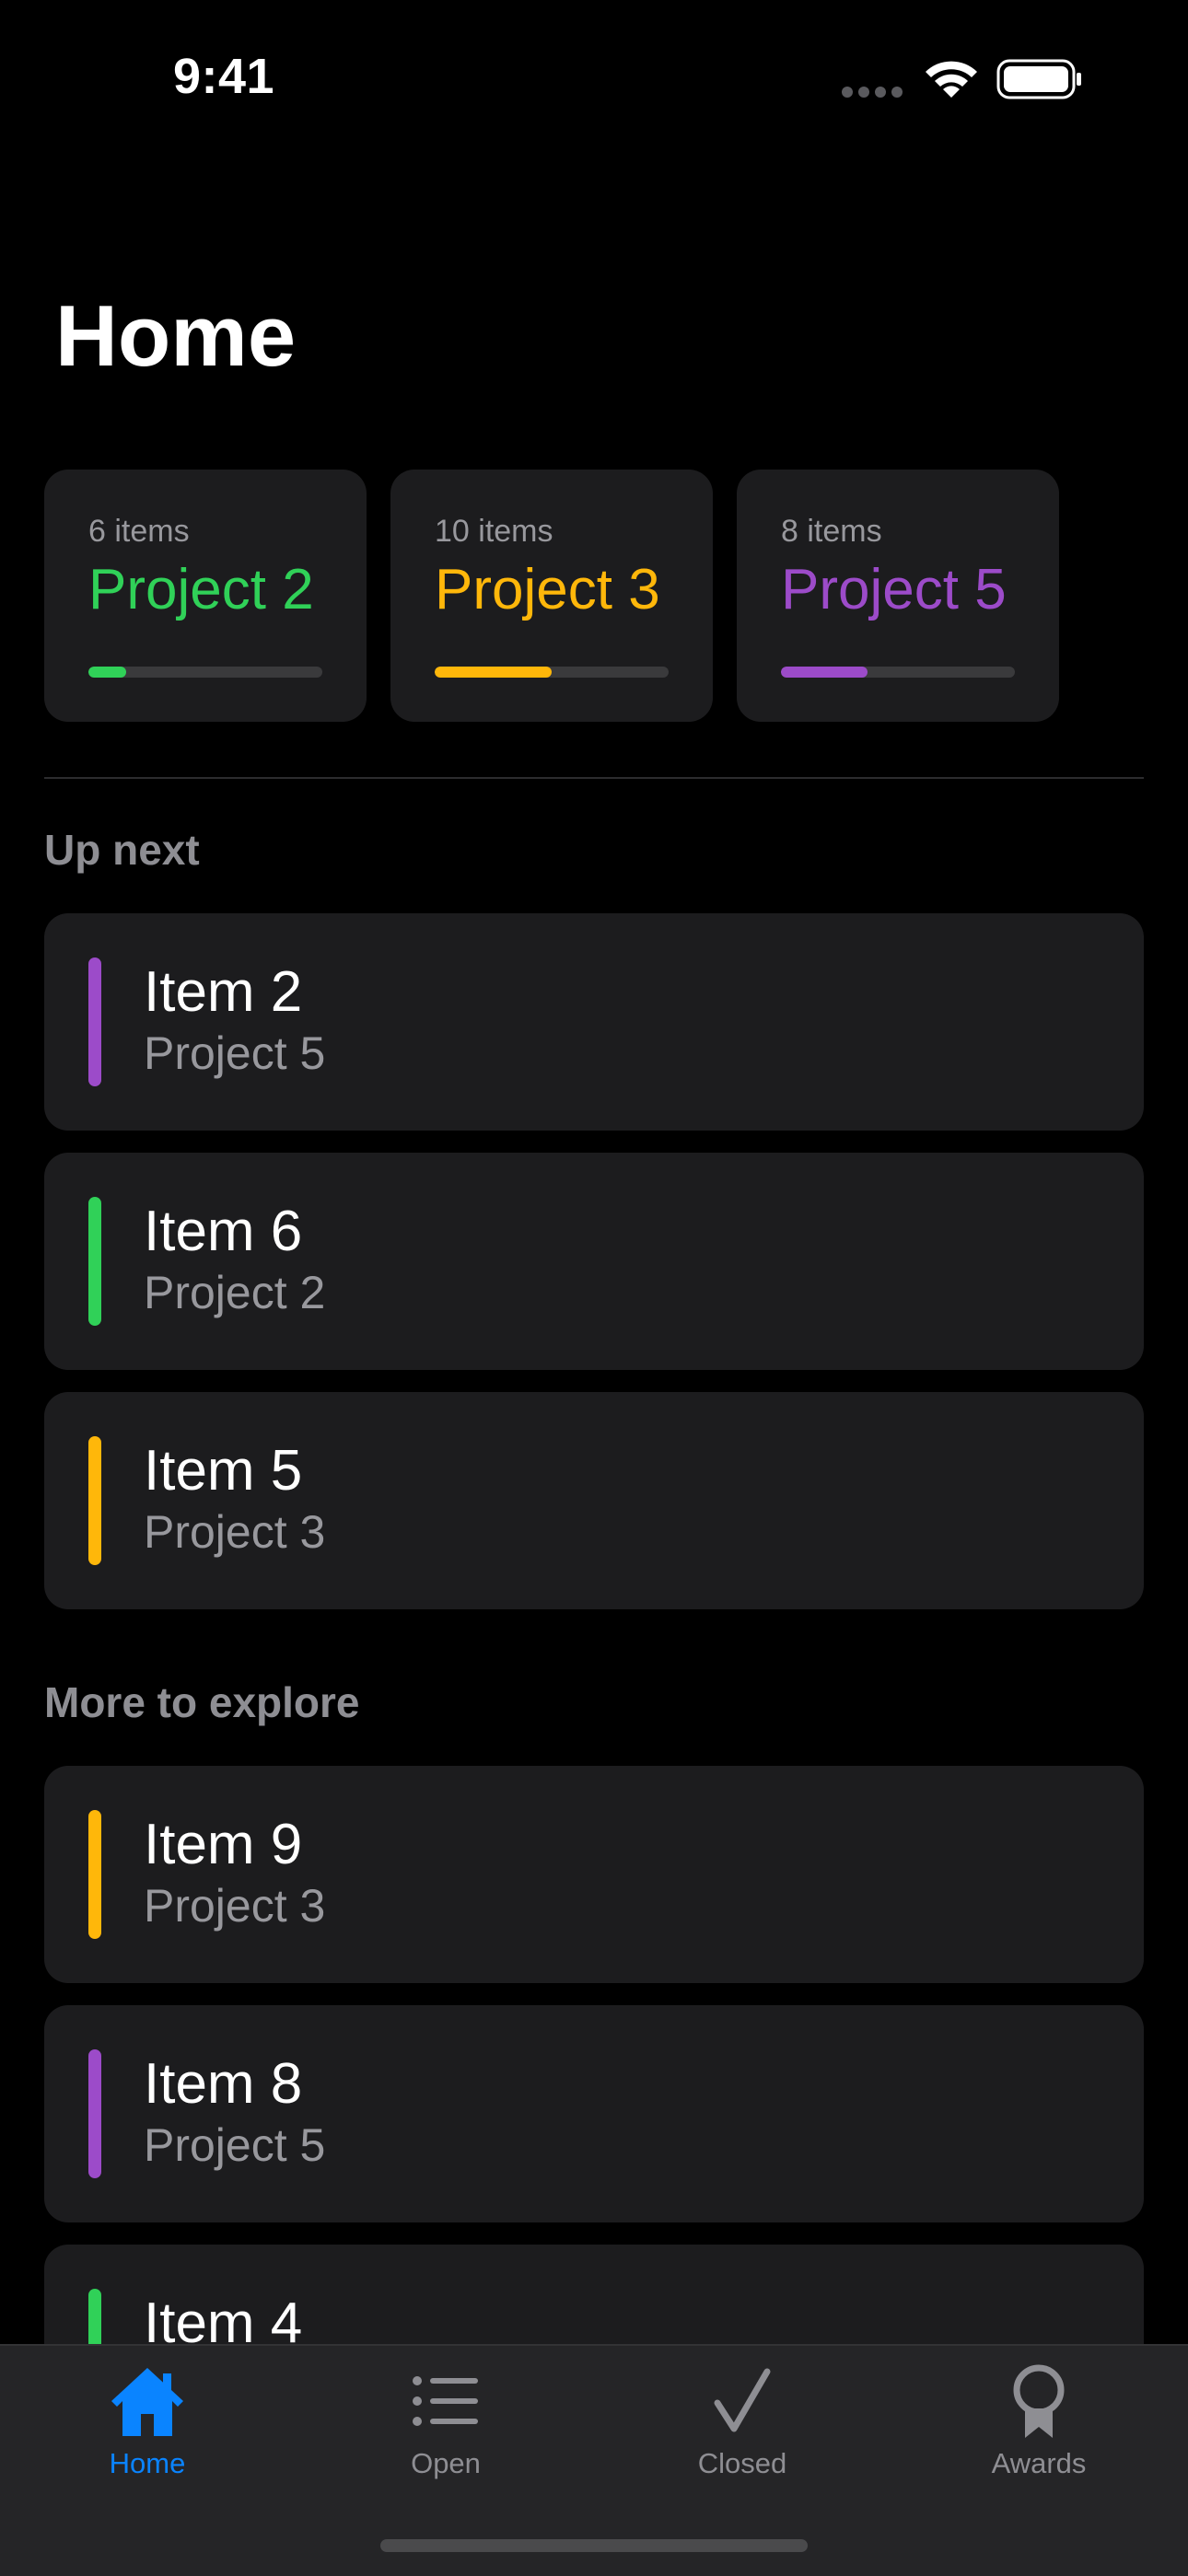 The width and height of the screenshot is (1188, 2576). I want to click on tab-open: Open, so click(446, 2426).